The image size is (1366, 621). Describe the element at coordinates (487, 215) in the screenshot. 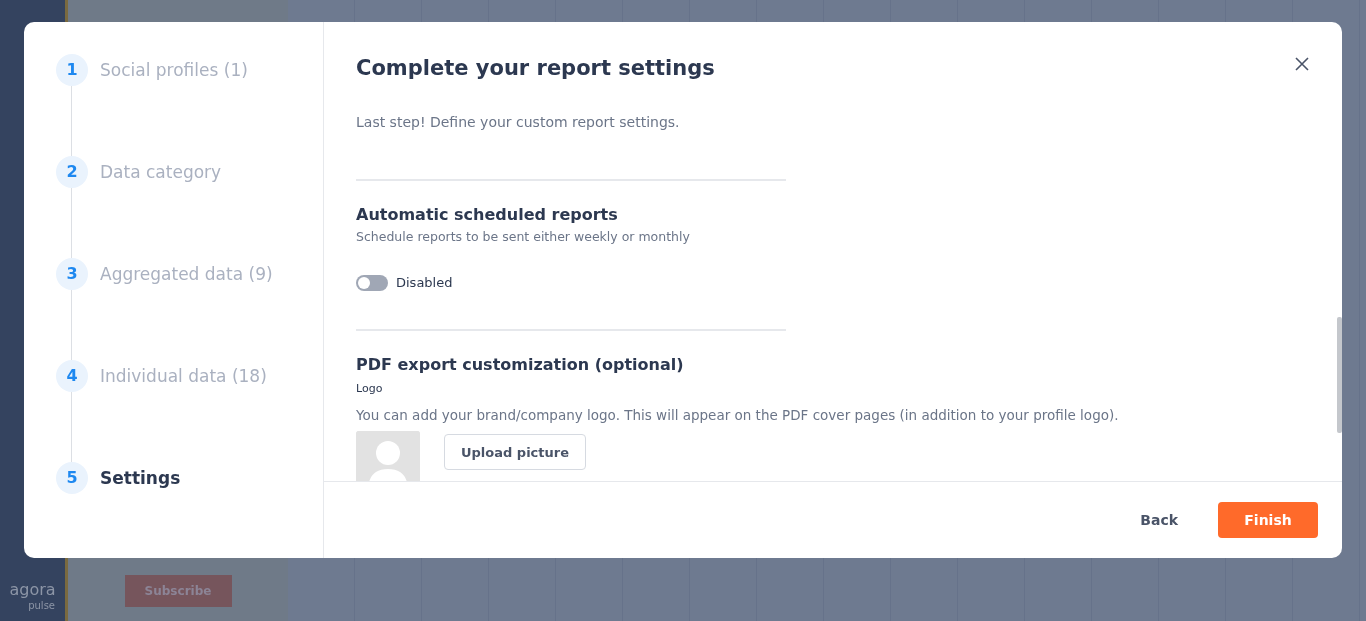

I see `section-heading: Automatic scheduled reports` at that location.